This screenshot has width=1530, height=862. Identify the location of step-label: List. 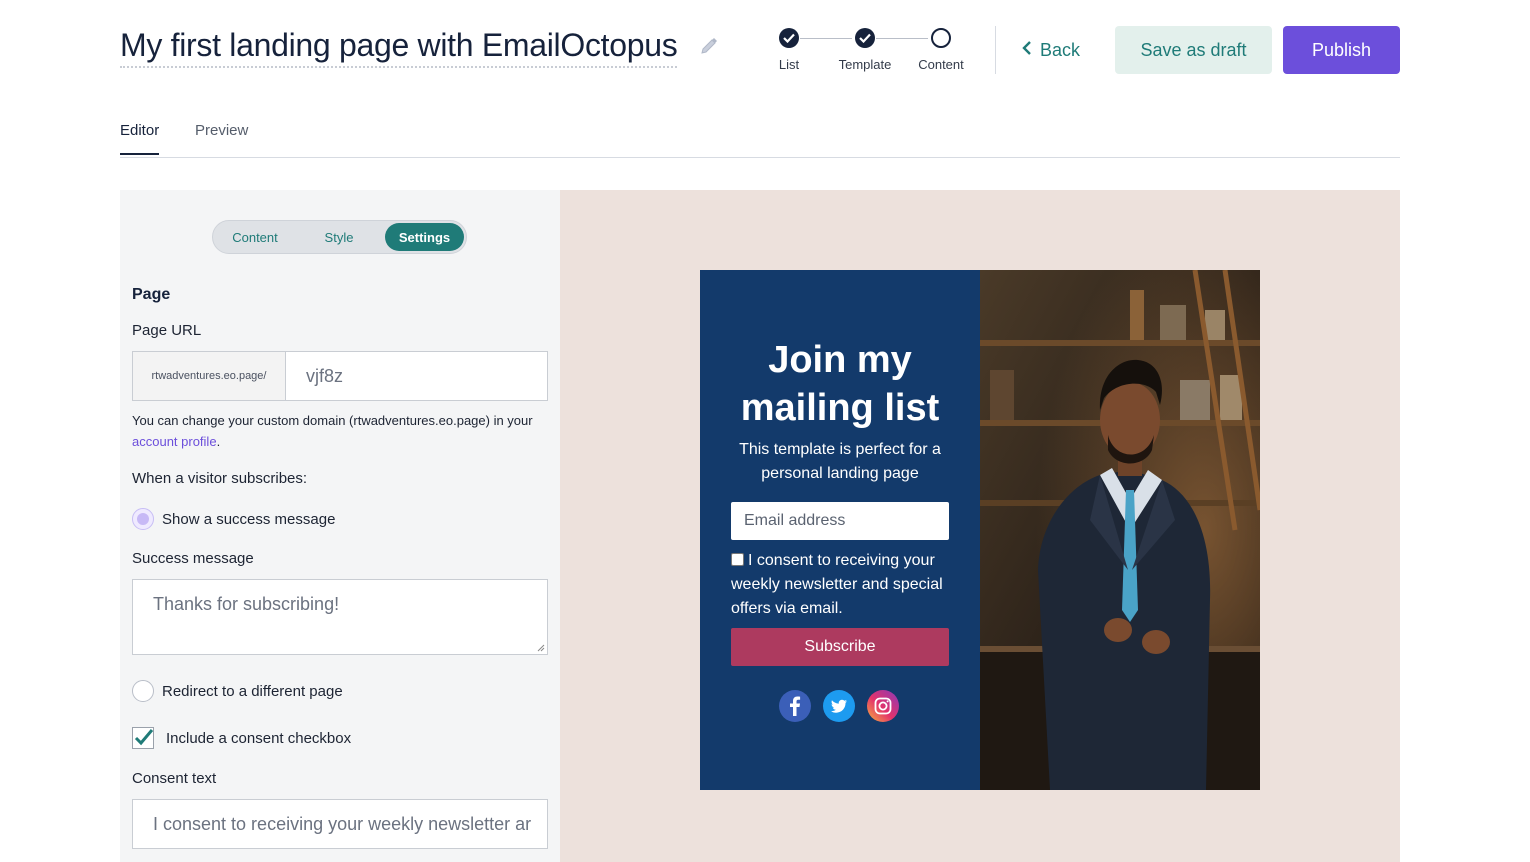
(789, 64).